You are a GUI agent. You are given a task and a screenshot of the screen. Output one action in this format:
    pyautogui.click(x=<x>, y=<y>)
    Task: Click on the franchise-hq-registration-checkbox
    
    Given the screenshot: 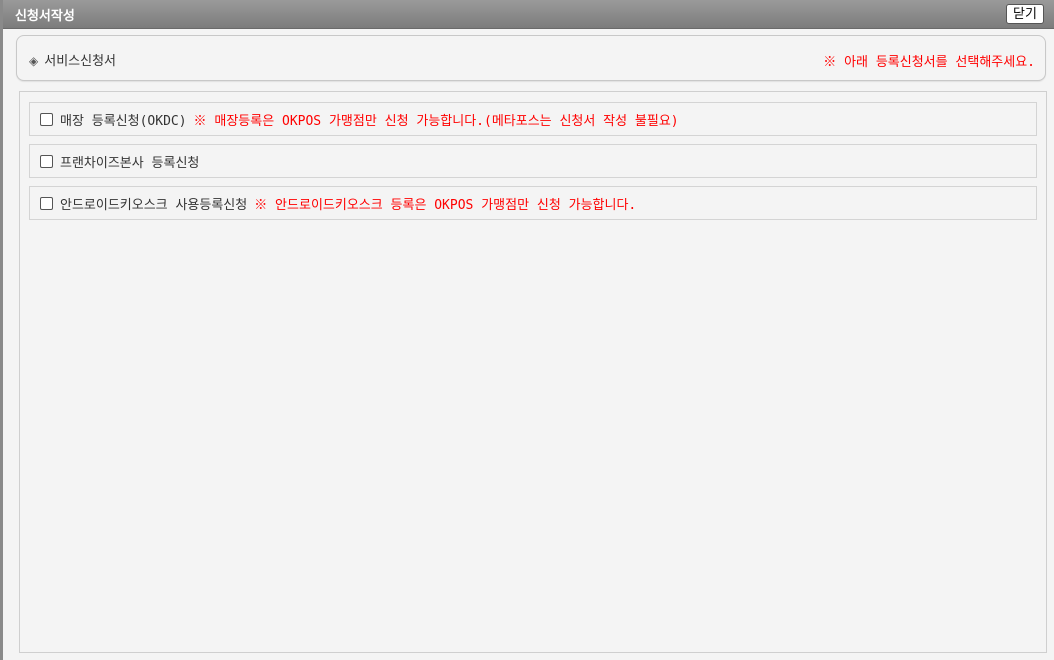 What is the action you would take?
    pyautogui.click(x=46, y=161)
    